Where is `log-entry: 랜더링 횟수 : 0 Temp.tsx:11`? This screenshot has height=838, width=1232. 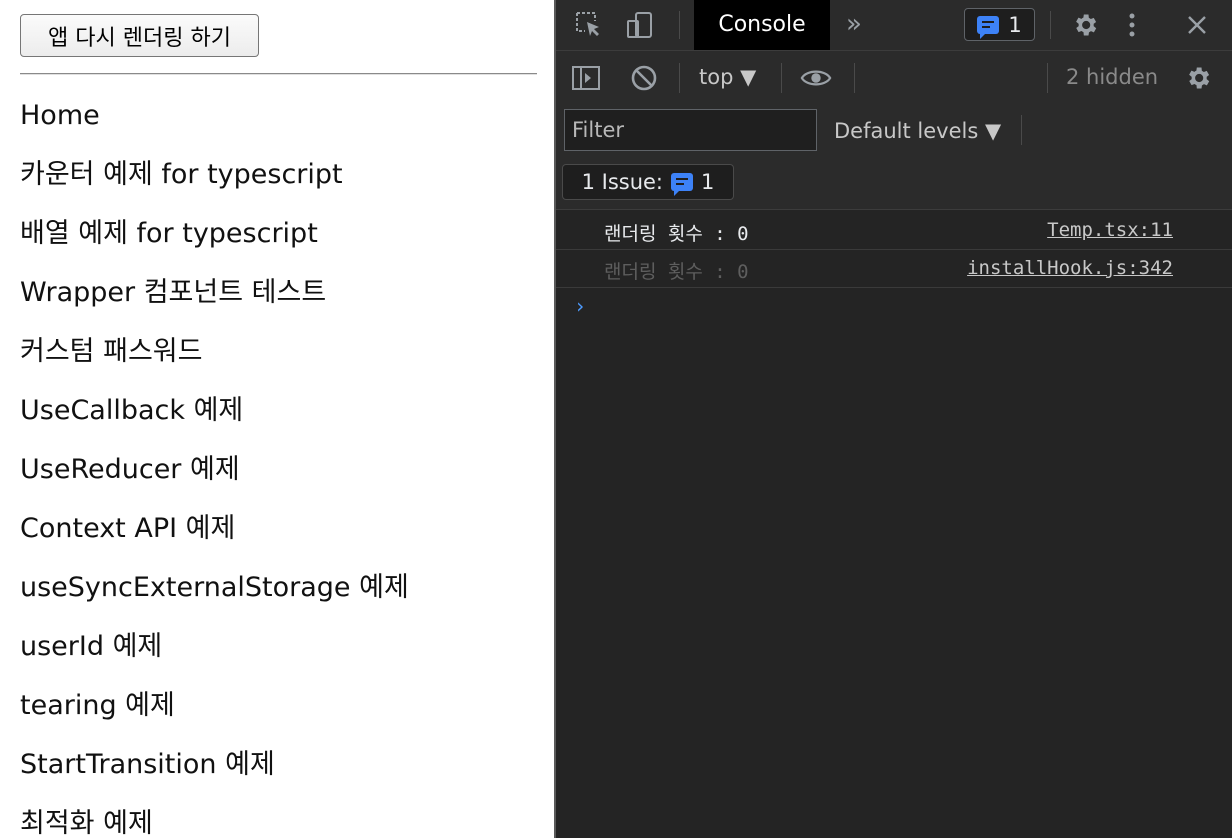 log-entry: 랜더링 횟수 : 0 Temp.tsx:11 is located at coordinates (894, 231).